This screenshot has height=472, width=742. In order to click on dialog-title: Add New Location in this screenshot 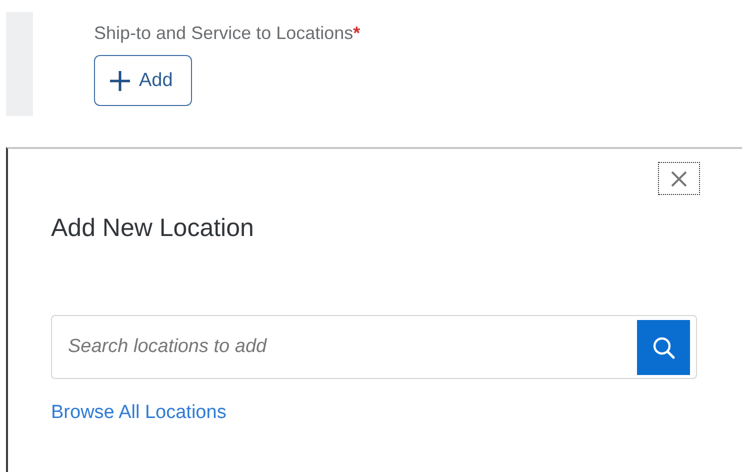, I will do `click(153, 228)`.